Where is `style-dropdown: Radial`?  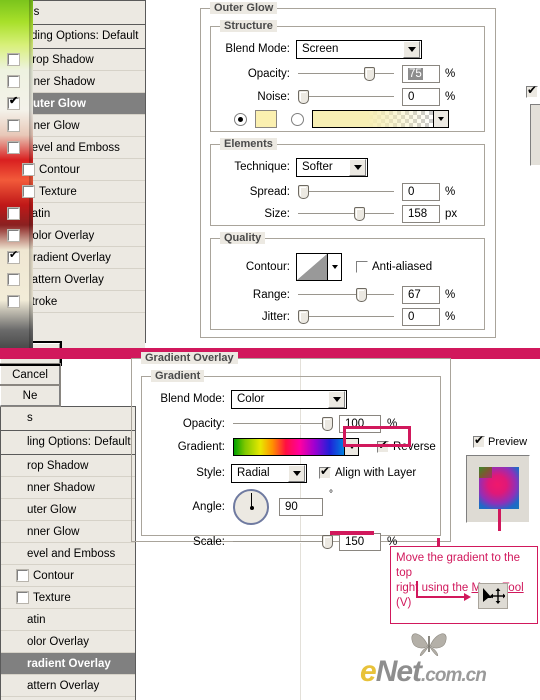 style-dropdown: Radial is located at coordinates (269, 473).